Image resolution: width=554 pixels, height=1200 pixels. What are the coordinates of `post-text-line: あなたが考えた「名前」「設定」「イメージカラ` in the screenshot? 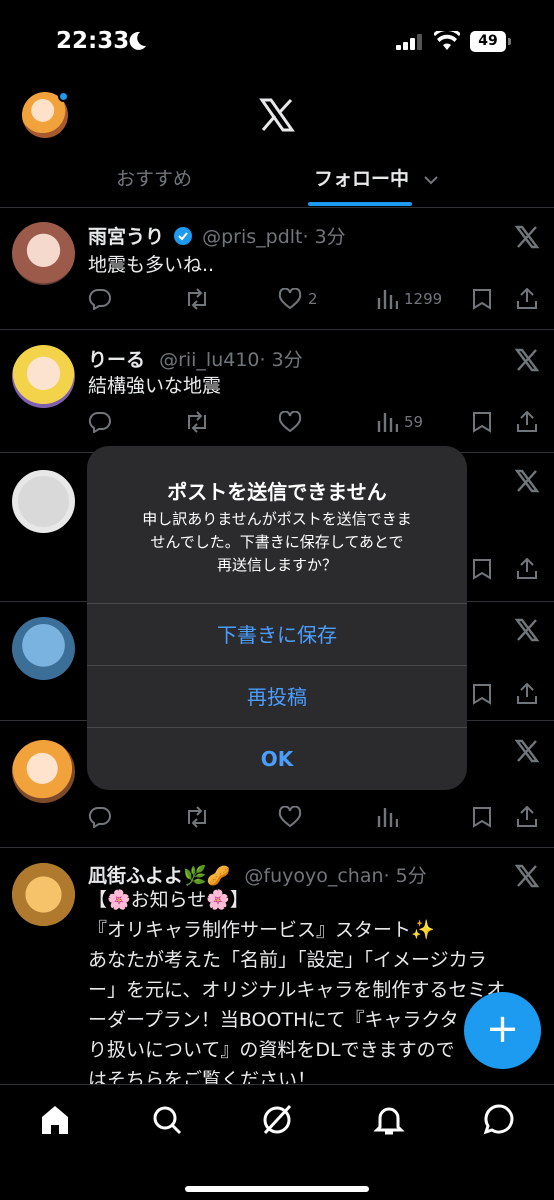 It's located at (287, 960).